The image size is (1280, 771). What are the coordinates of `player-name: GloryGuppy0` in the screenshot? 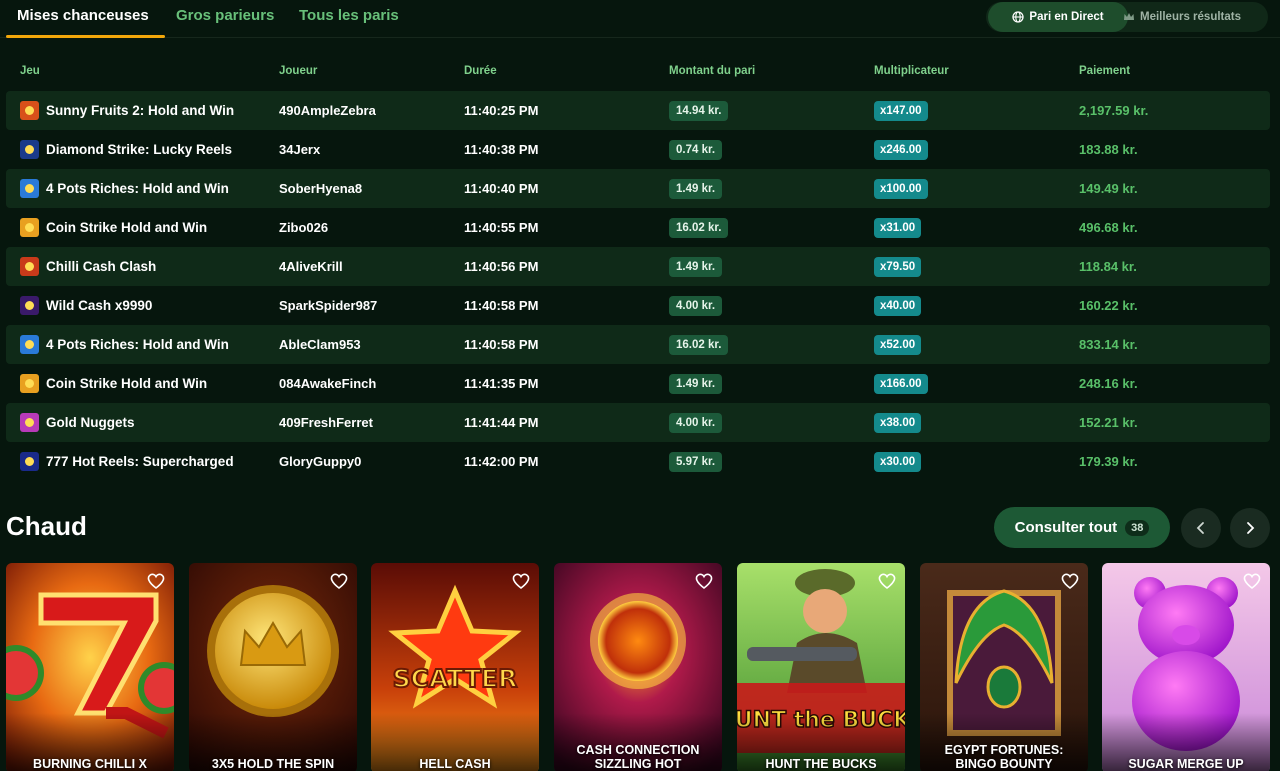 It's located at (320, 461).